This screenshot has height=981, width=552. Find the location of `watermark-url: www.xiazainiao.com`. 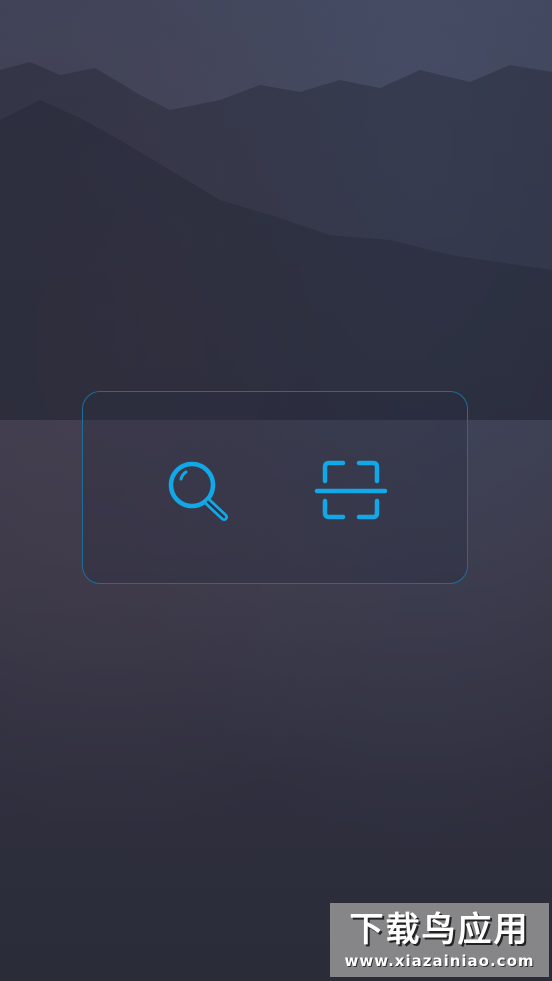

watermark-url: www.xiazainiao.com is located at coordinates (439, 961).